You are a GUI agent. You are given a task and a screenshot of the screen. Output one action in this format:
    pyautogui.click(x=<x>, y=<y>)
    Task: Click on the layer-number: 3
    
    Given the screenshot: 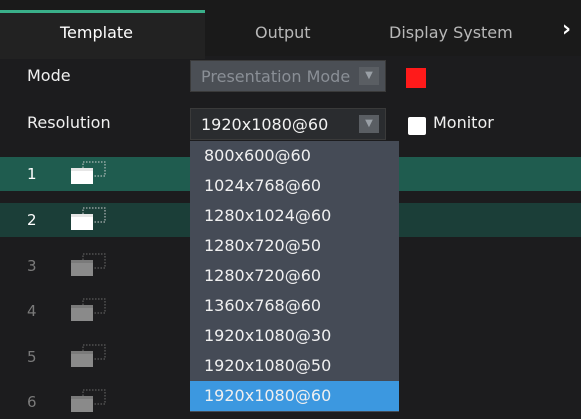 What is the action you would take?
    pyautogui.click(x=32, y=266)
    